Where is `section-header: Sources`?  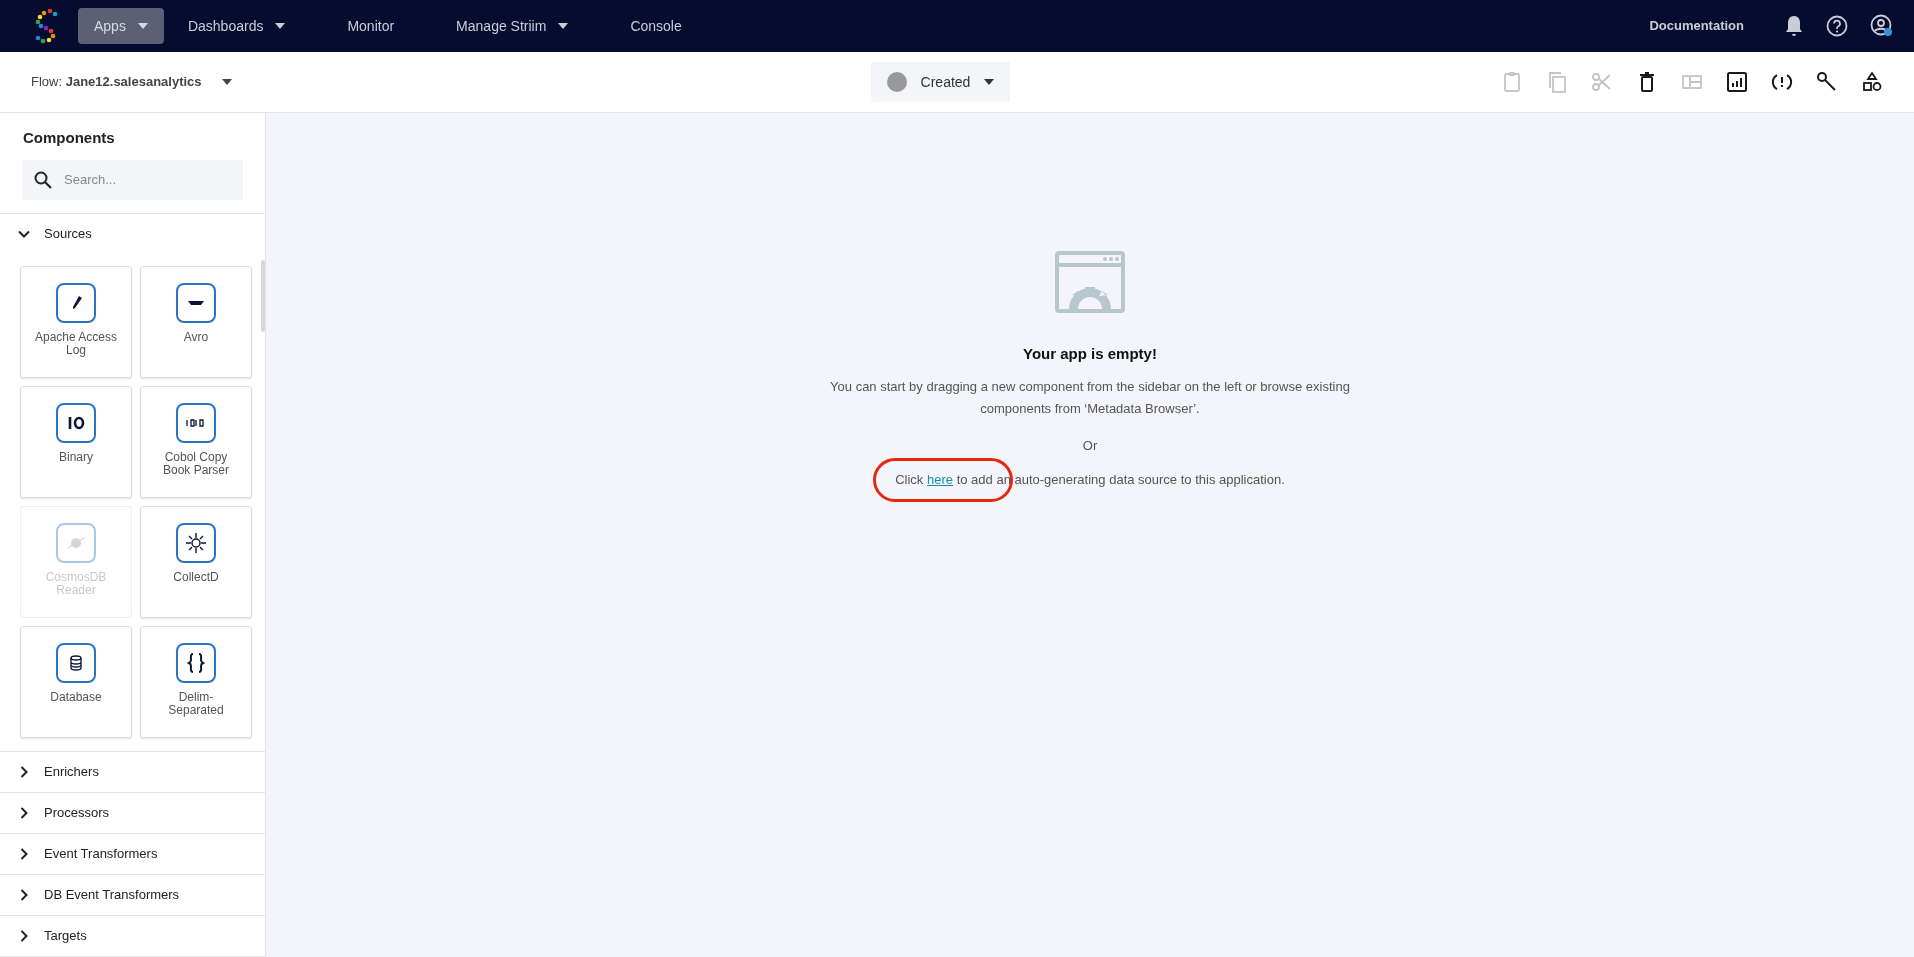
section-header: Sources is located at coordinates (132, 233).